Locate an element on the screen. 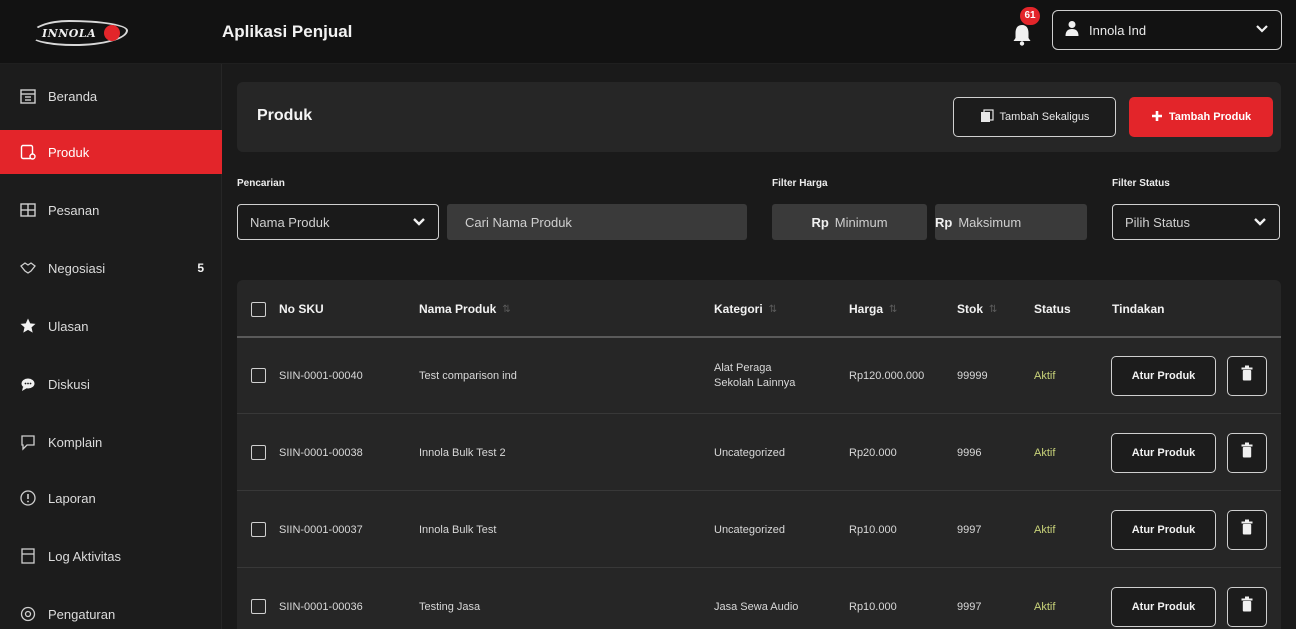  column-header-sku: No SKU is located at coordinates (301, 309).